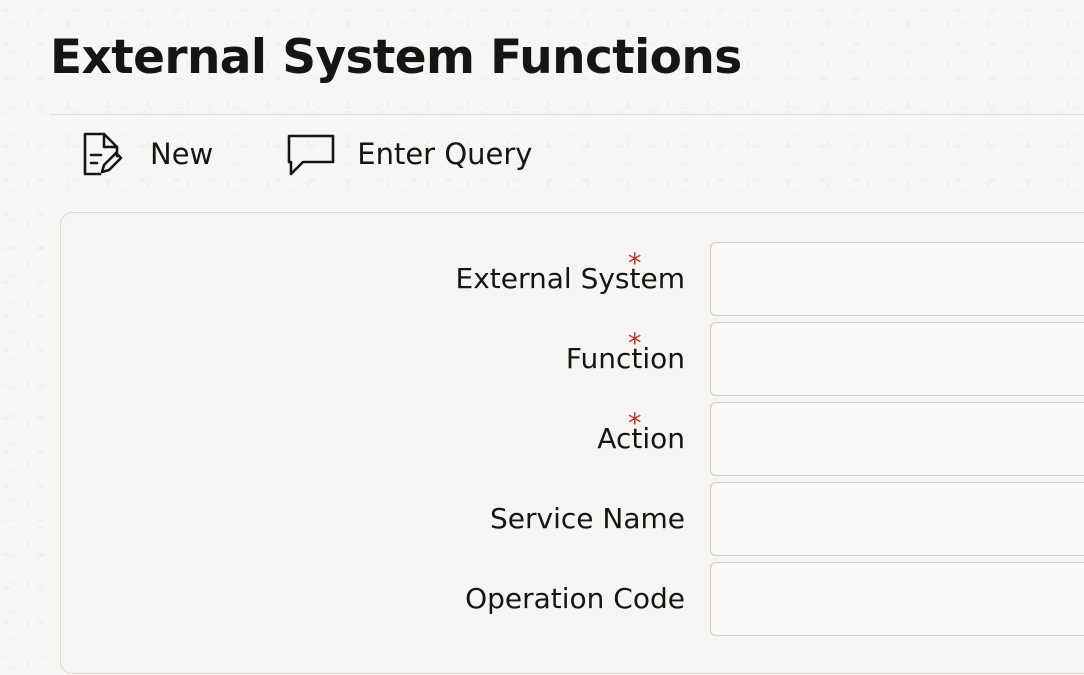 This screenshot has height=675, width=1084. Describe the element at coordinates (897, 519) in the screenshot. I see `service-name-input` at that location.